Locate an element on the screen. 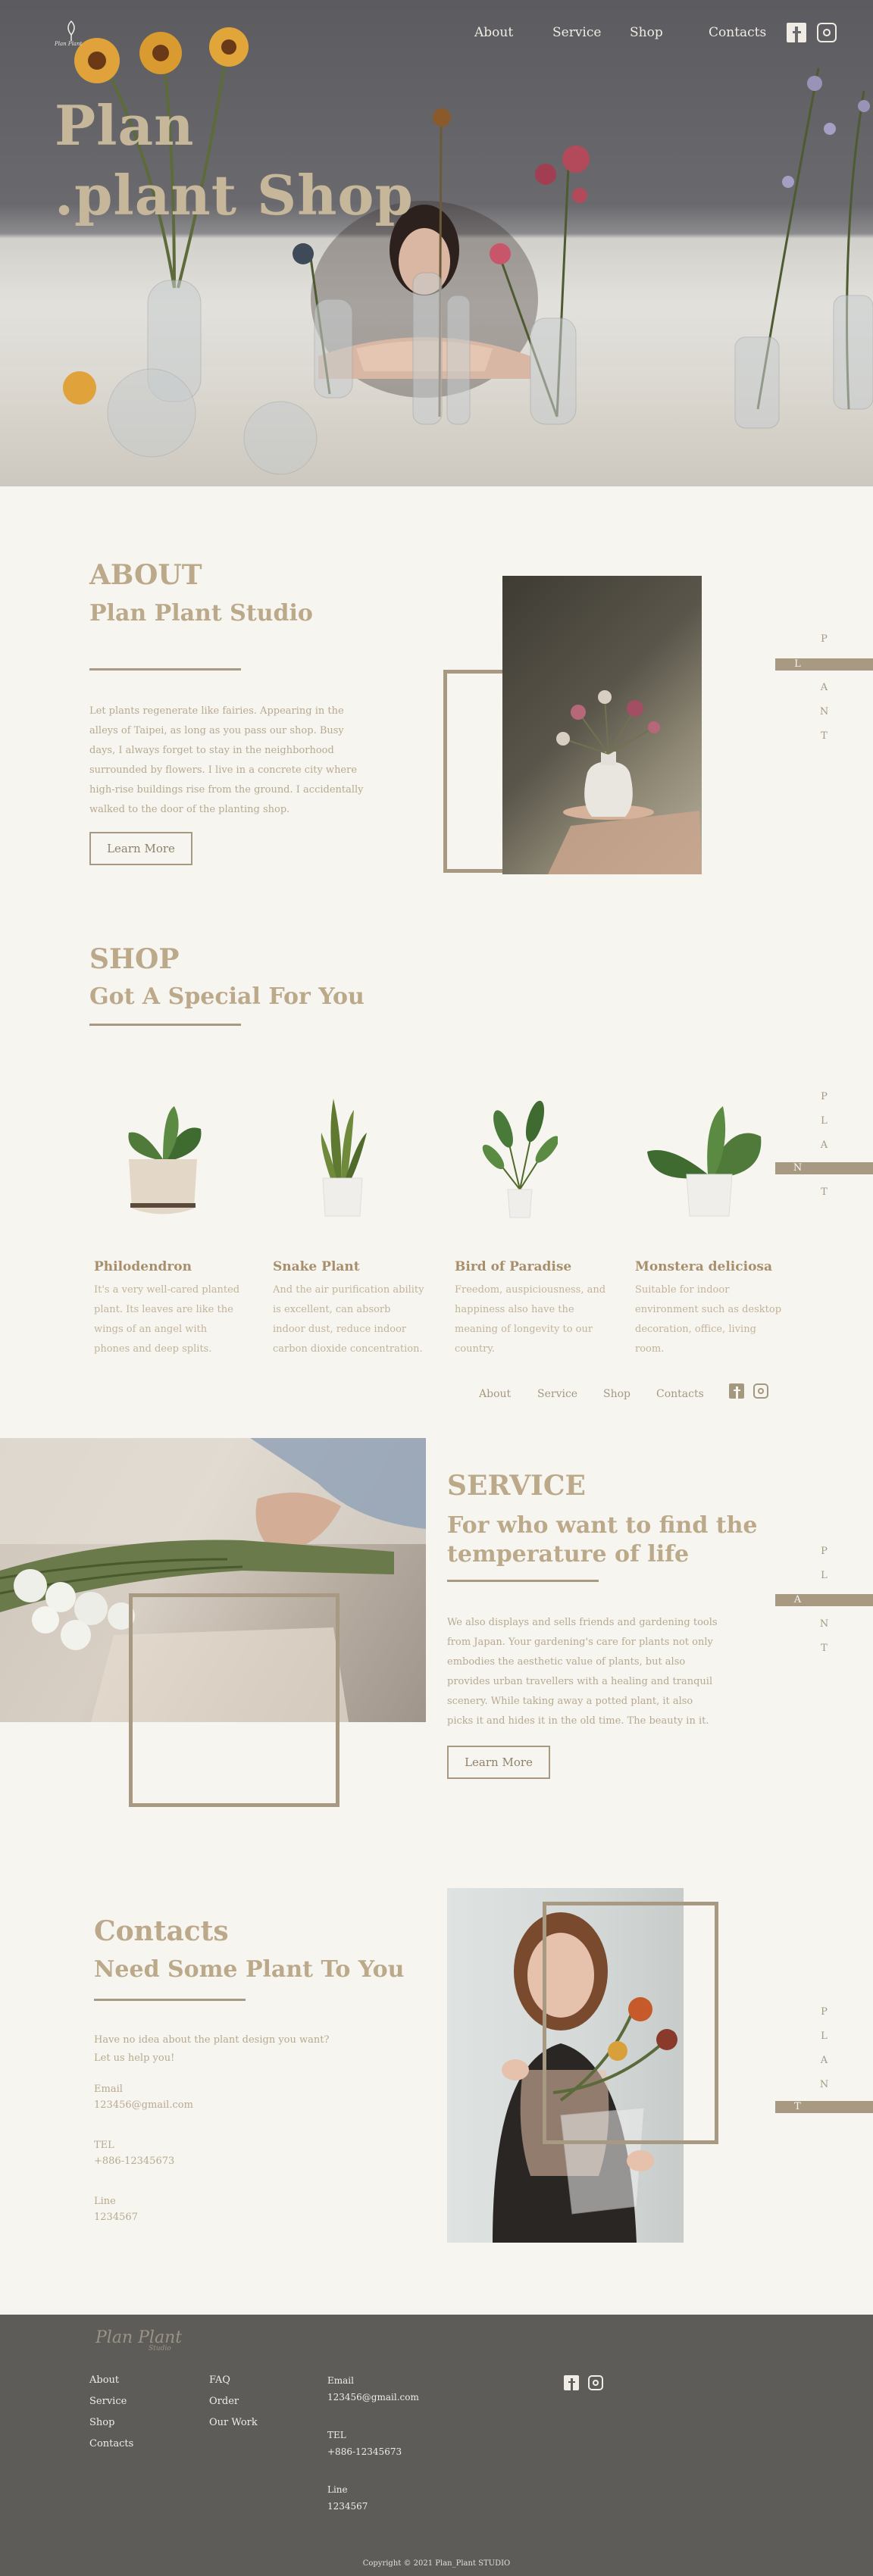 Image resolution: width=873 pixels, height=2576 pixels. hero-title-line2: .plant Shop is located at coordinates (234, 195).